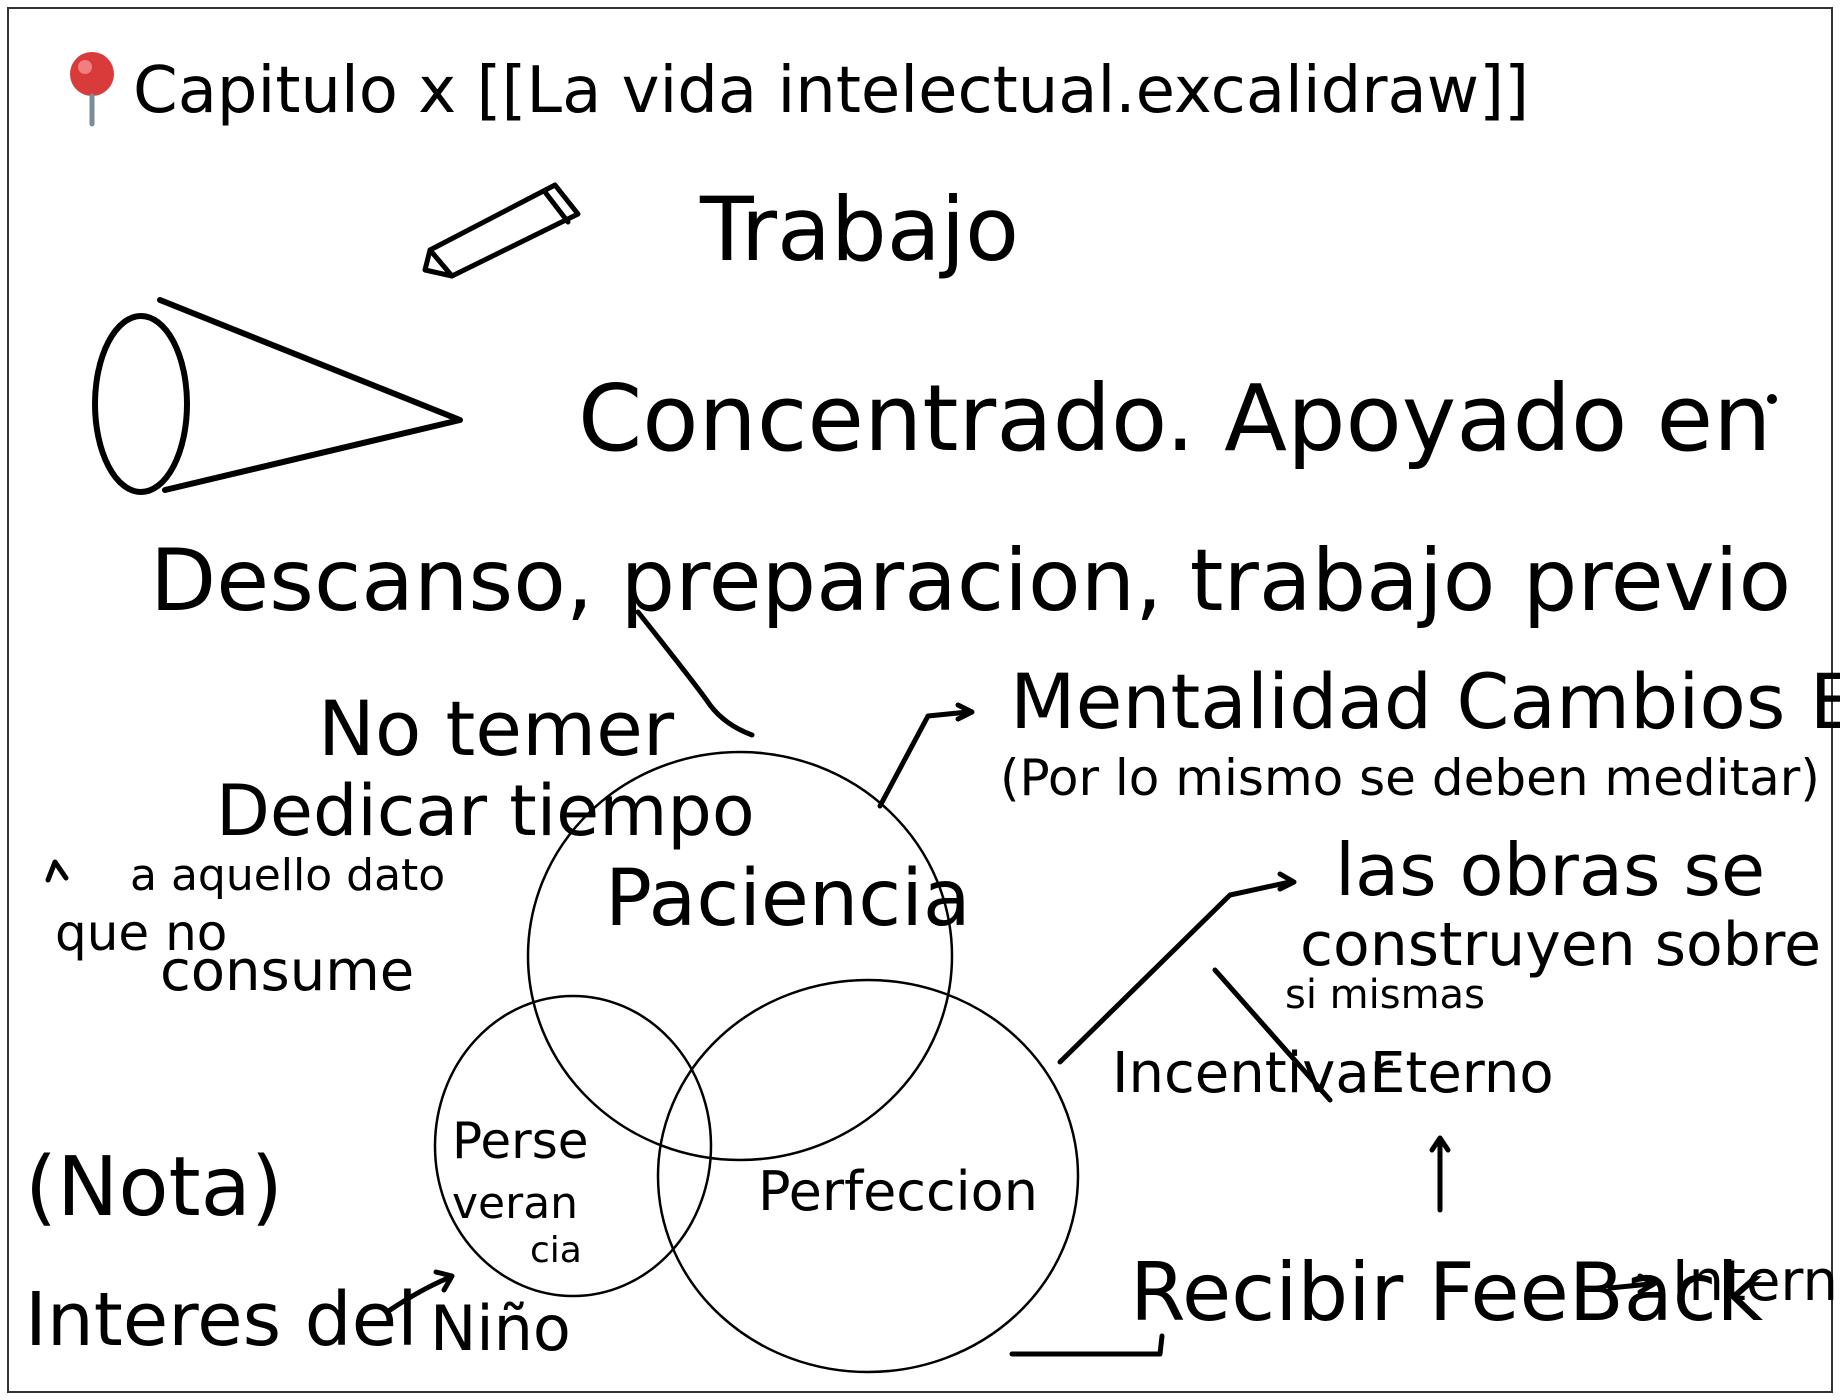 The width and height of the screenshot is (1840, 1400). Describe the element at coordinates (496, 728) in the screenshot. I see `note-no-temer: No temer` at that location.